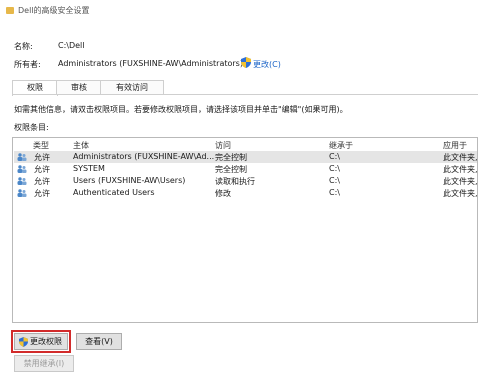  What do you see at coordinates (267, 64) in the screenshot?
I see `change-owner-link: 更改(C)` at bounding box center [267, 64].